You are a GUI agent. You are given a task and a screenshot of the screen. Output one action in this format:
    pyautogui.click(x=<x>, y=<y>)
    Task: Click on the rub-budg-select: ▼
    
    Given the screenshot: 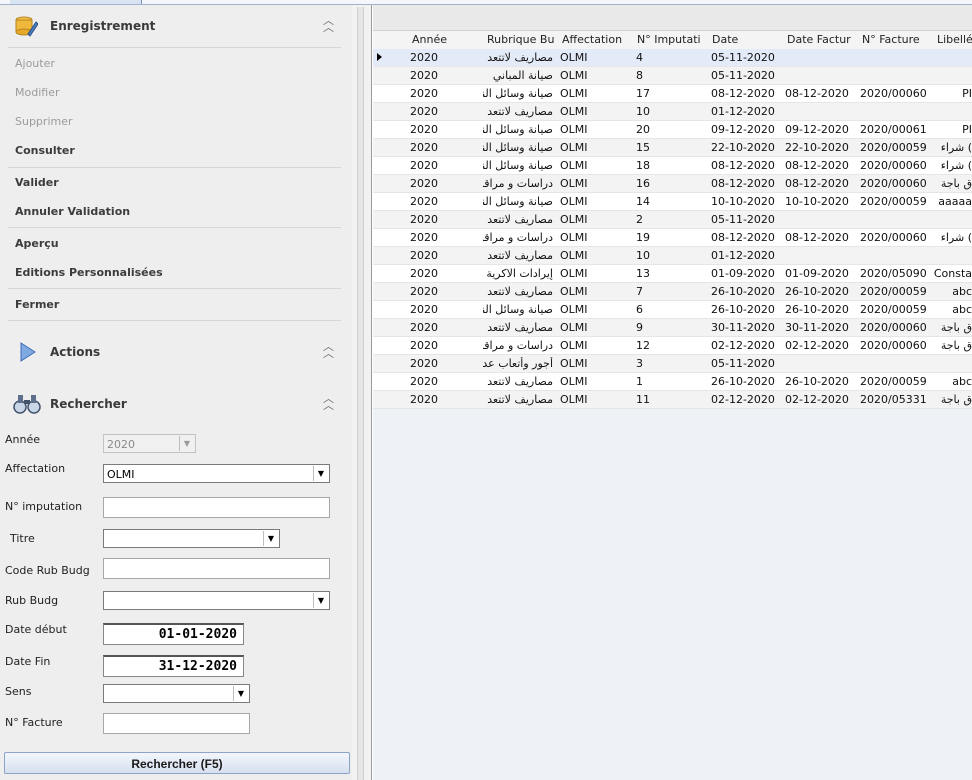 What is the action you would take?
    pyautogui.click(x=216, y=600)
    